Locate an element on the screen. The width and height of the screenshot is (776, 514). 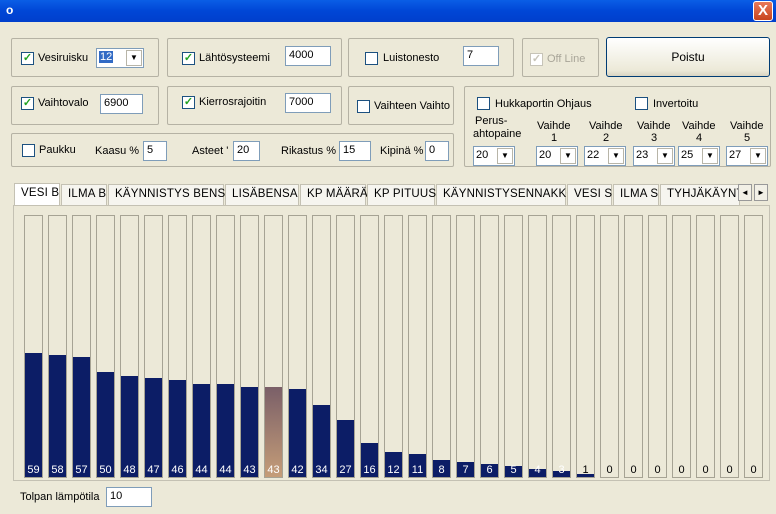
vaihtovalo-checkbox: ✓ is located at coordinates (27, 103).